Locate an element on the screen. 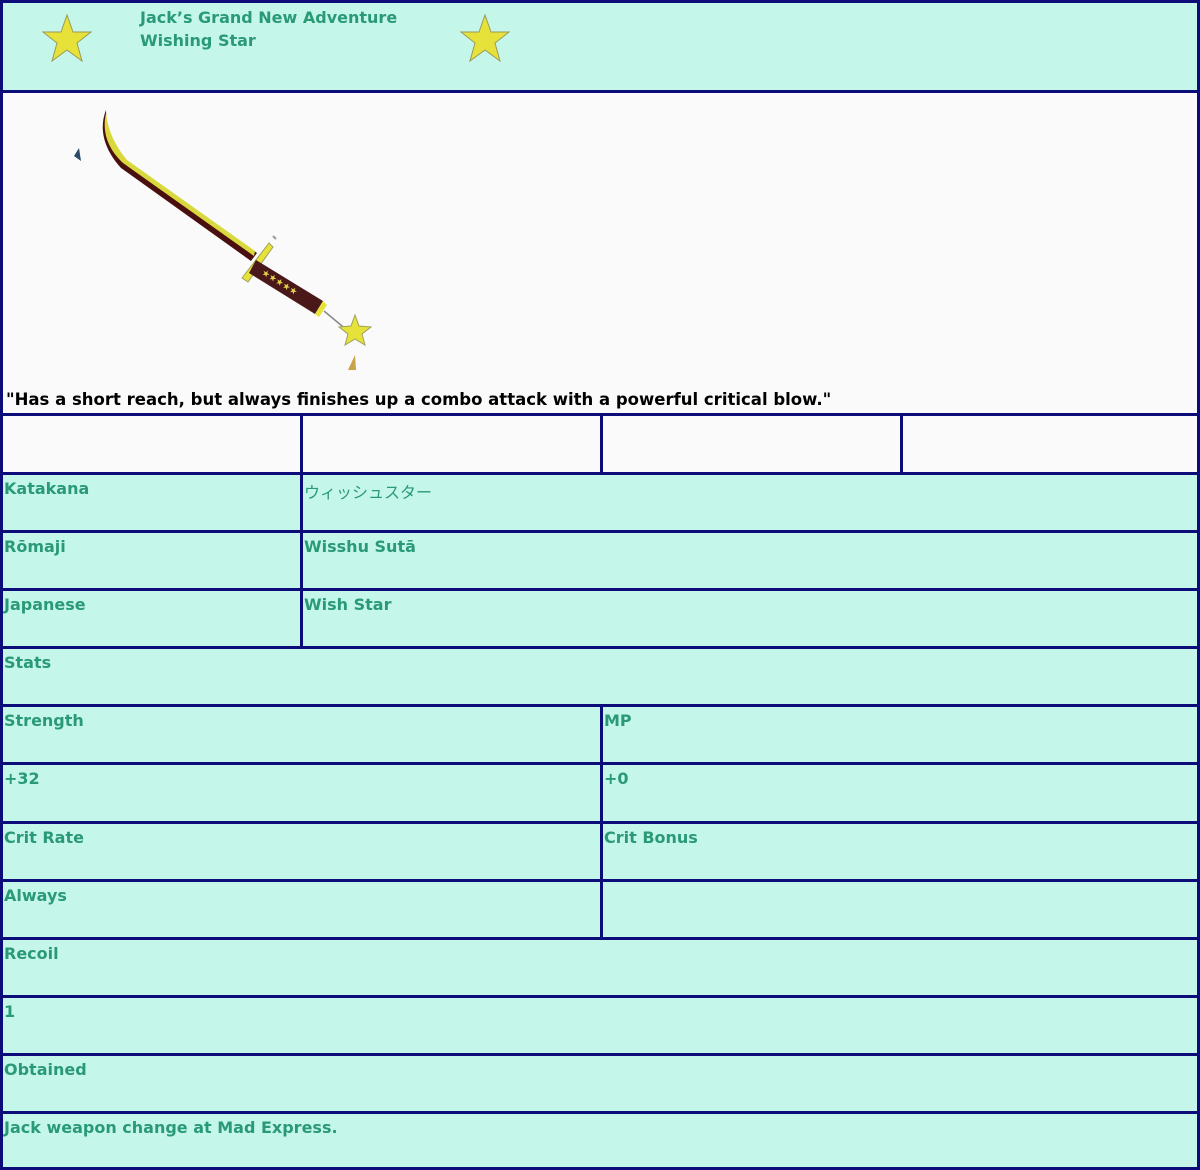 Image resolution: width=1200 pixels, height=1170 pixels. strength-value: +32 is located at coordinates (303, 793).